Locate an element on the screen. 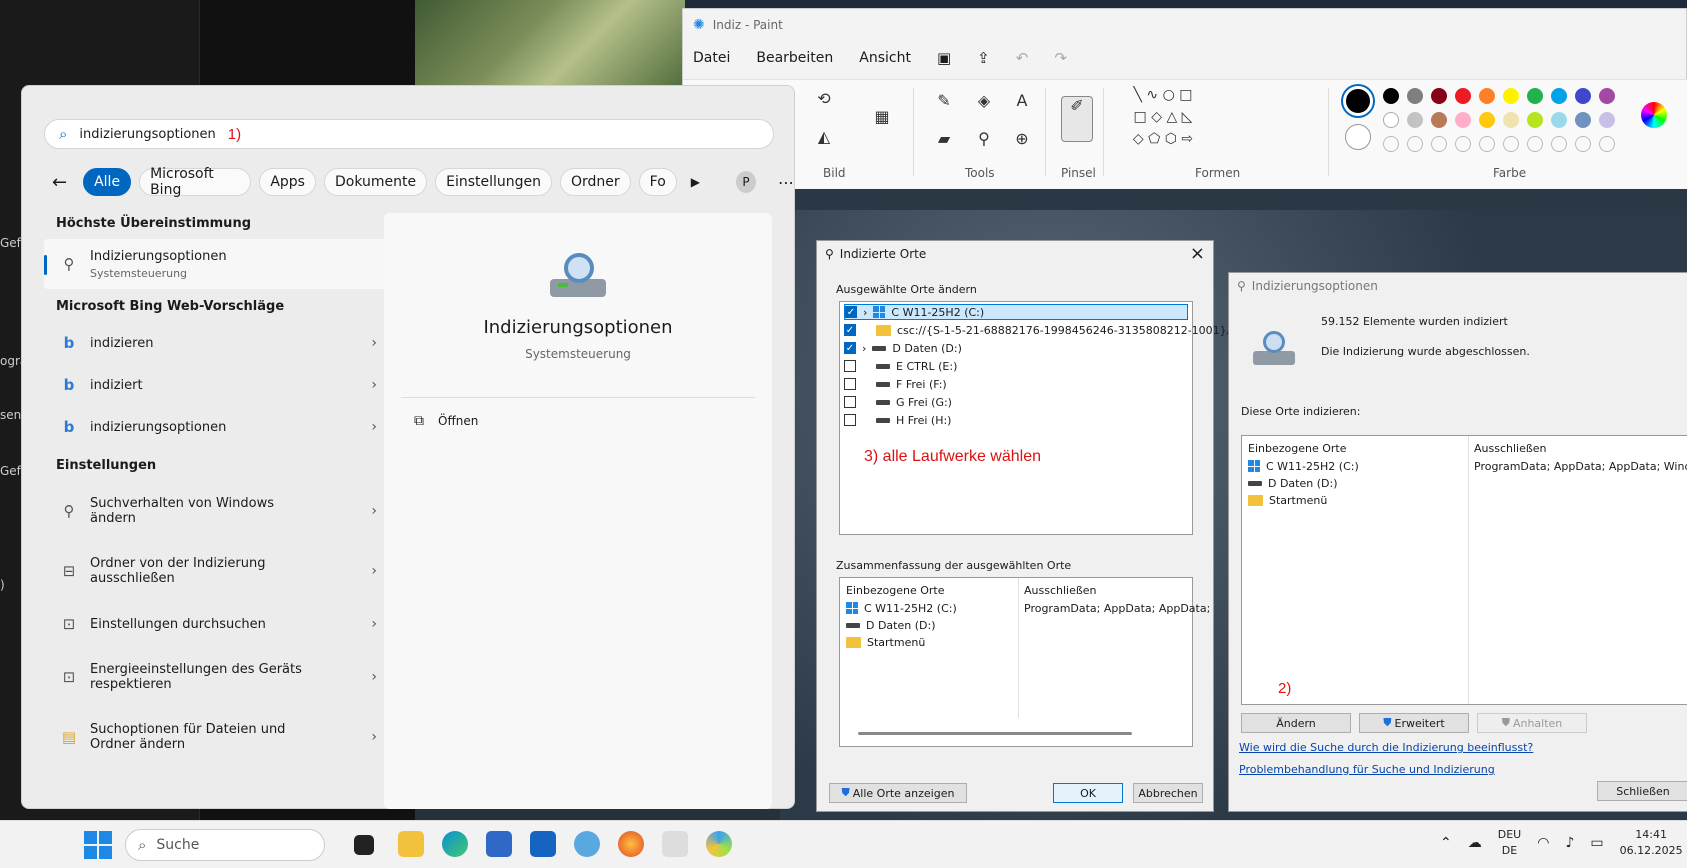 The width and height of the screenshot is (1687, 868). pencil-icon: ✎ is located at coordinates (944, 101).